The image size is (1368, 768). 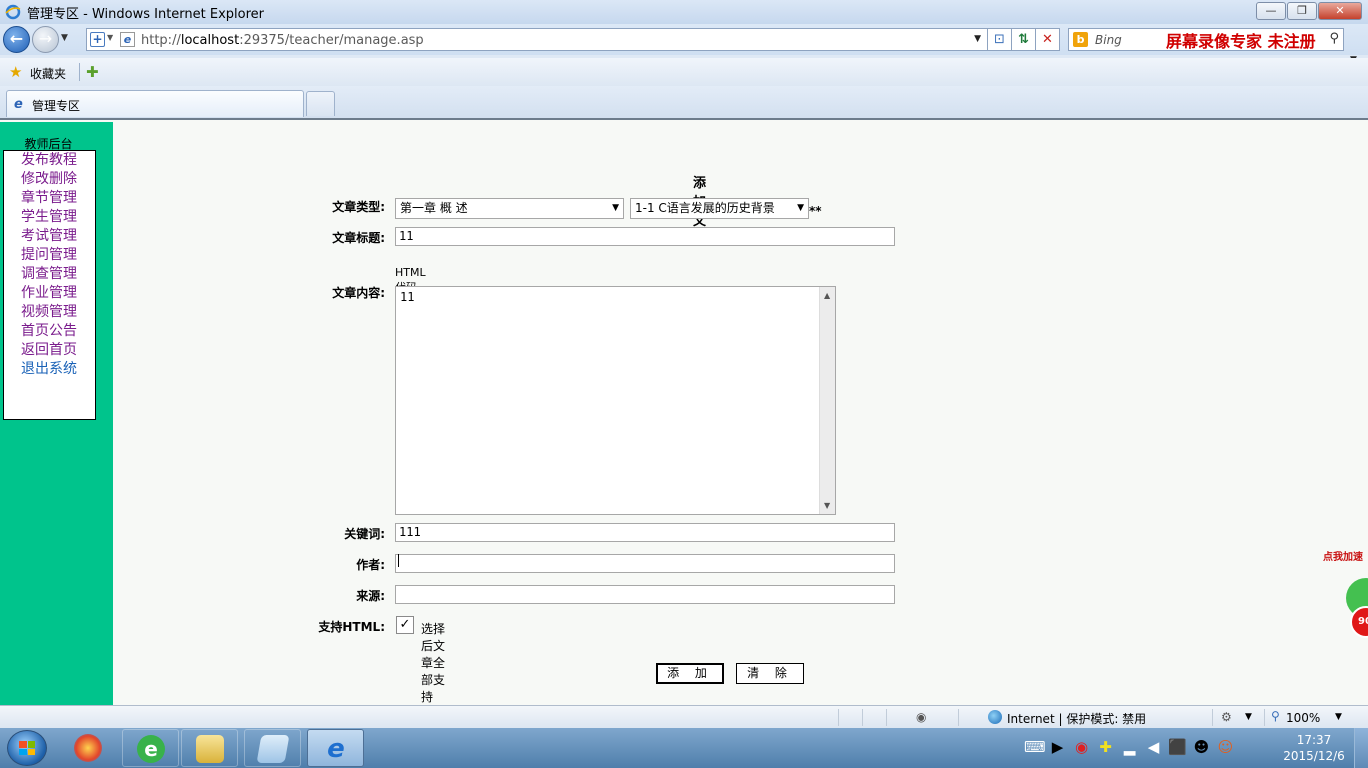 What do you see at coordinates (1057, 747) in the screenshot?
I see `play-icon: ▶` at bounding box center [1057, 747].